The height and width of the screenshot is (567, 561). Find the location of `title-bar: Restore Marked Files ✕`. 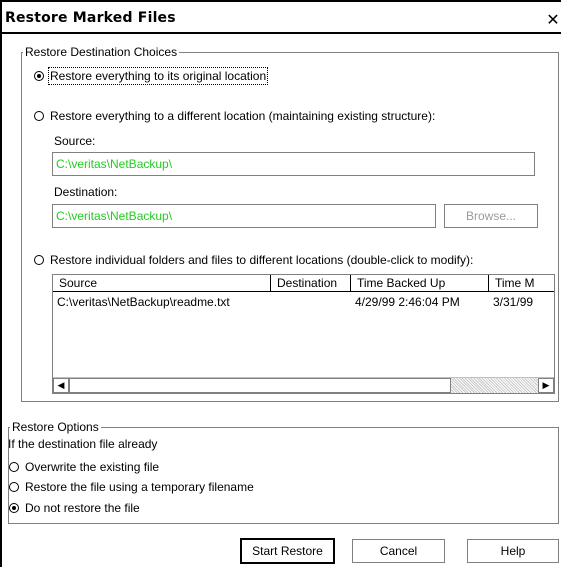

title-bar: Restore Marked Files ✕ is located at coordinates (281, 18).